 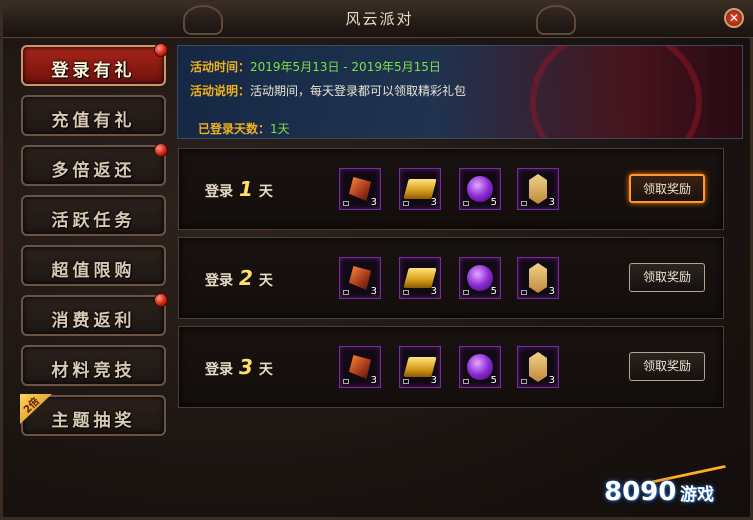 I want to click on event-time-value: 2019年5月13日 - 2019年5月15日, so click(x=345, y=67).